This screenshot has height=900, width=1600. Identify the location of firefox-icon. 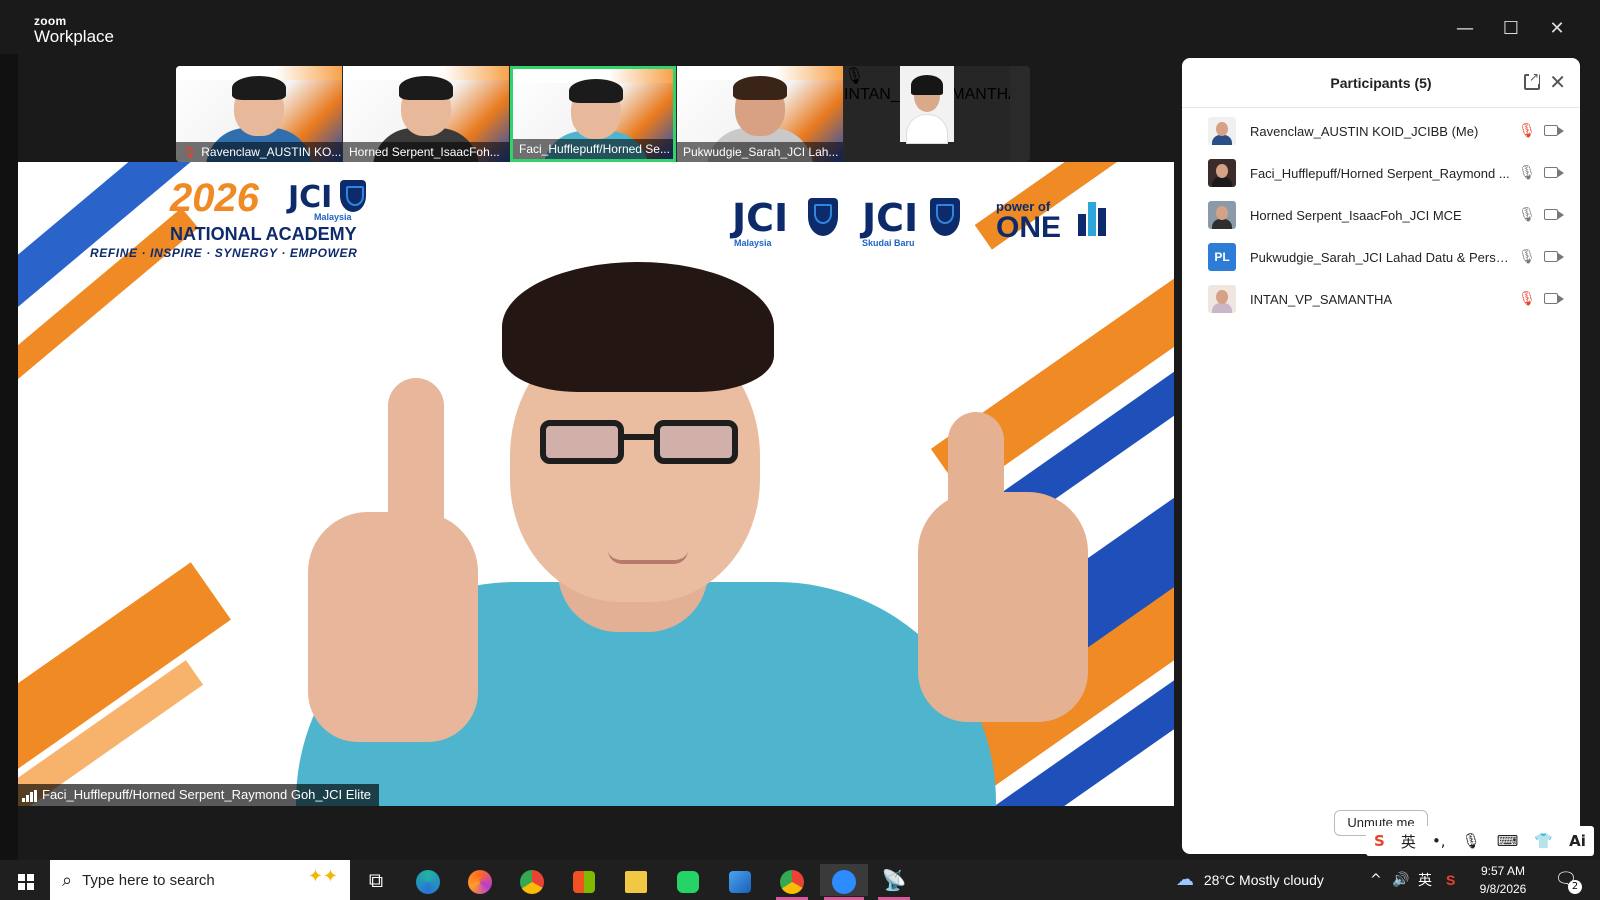
(480, 880).